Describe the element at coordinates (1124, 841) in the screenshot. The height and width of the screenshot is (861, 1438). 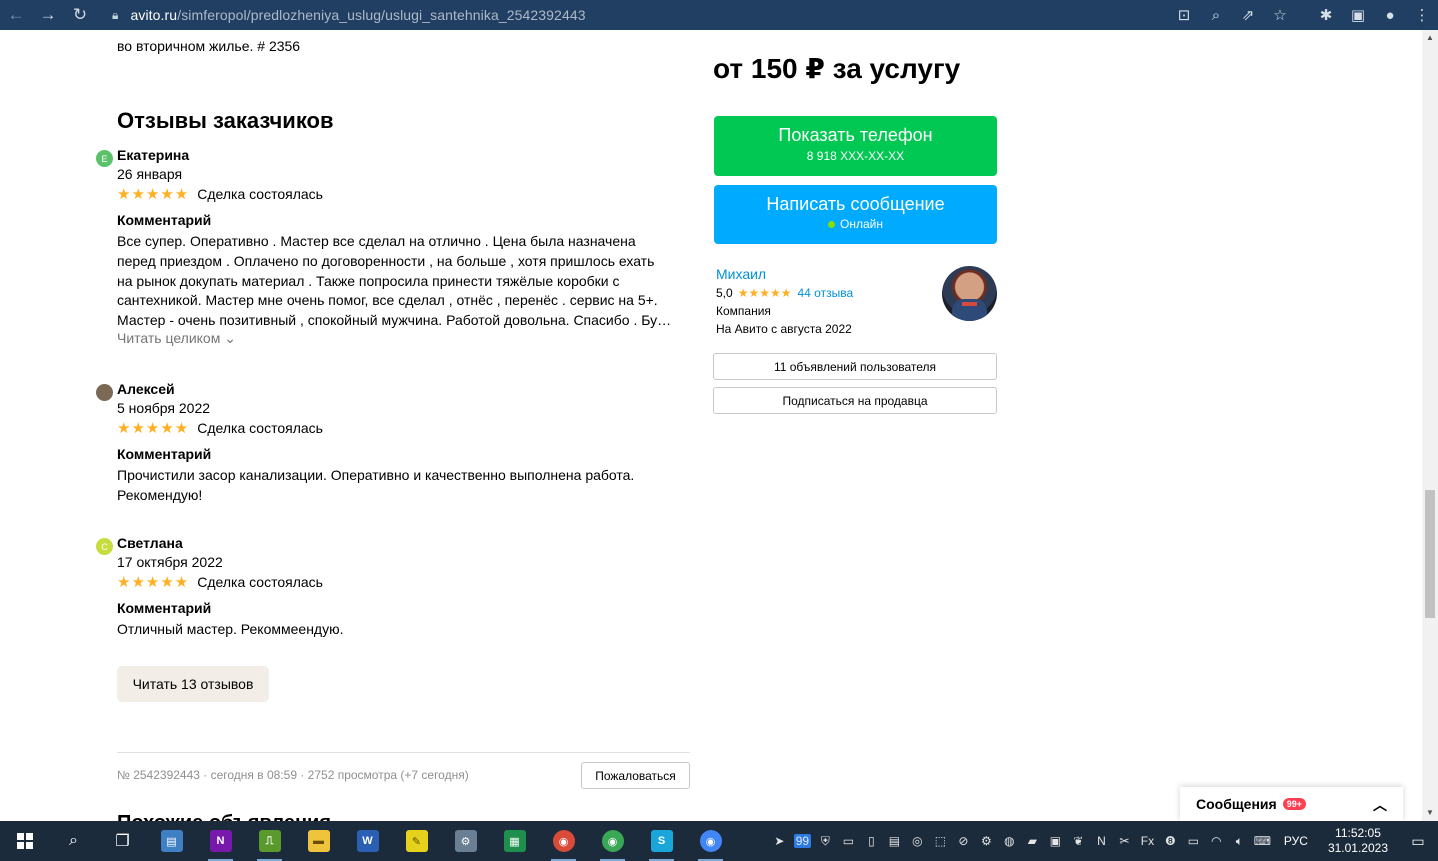
I see `tool-icon: ✂` at that location.